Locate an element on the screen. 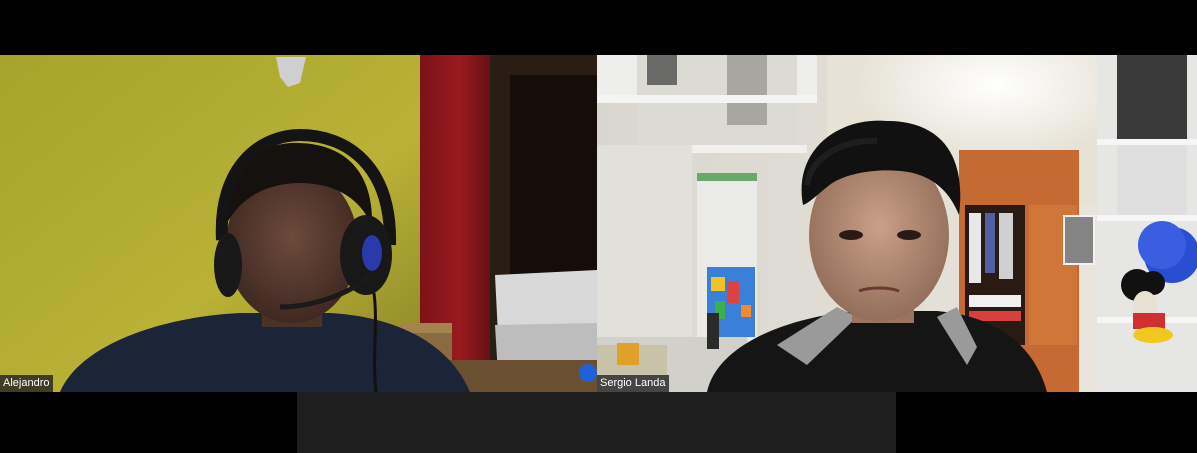  empty-video-tile is located at coordinates (596, 422).